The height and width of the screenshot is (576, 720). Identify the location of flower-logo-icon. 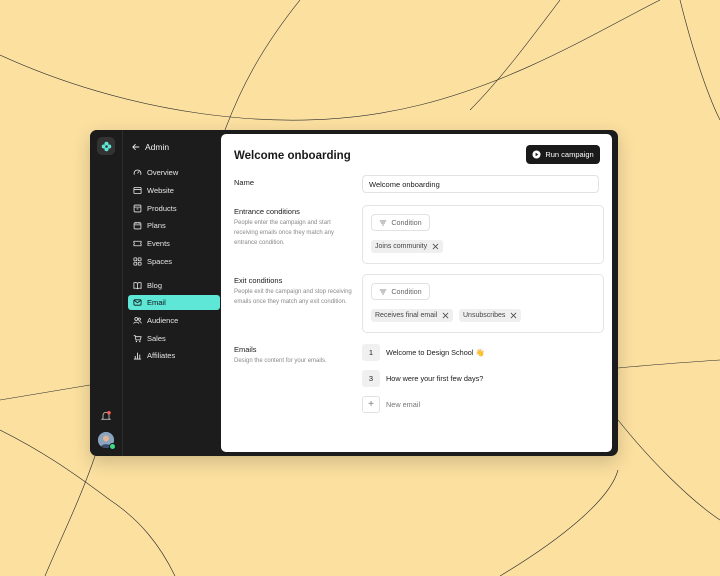
(106, 146).